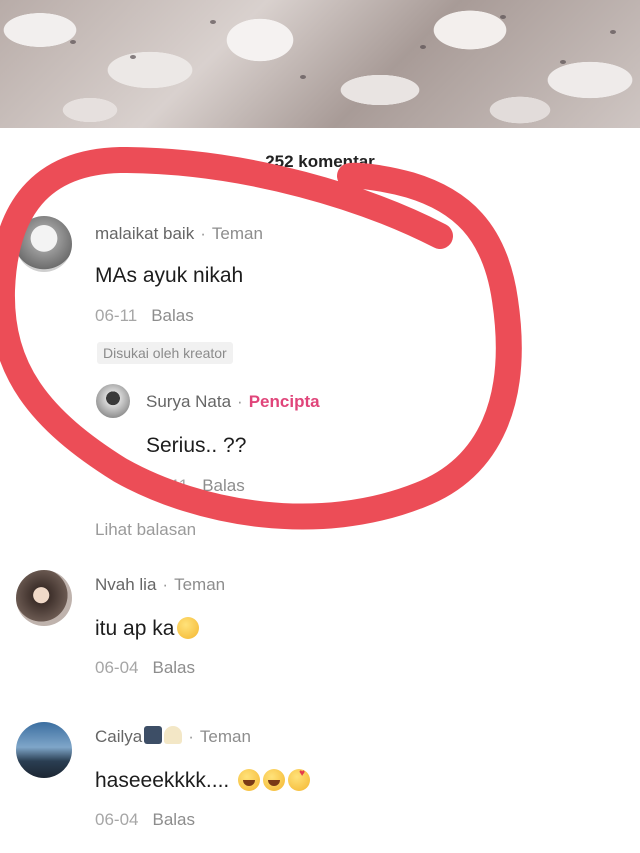 This screenshot has height=853, width=640. I want to click on comment-author: Cailya, so click(118, 736).